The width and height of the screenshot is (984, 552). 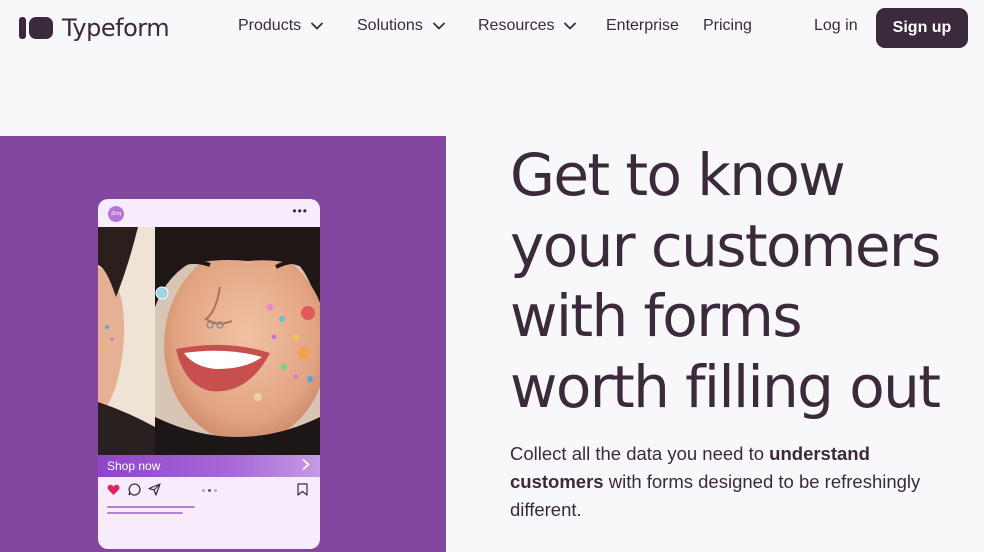 What do you see at coordinates (300, 211) in the screenshot?
I see `more-horizontal-icon: •••` at bounding box center [300, 211].